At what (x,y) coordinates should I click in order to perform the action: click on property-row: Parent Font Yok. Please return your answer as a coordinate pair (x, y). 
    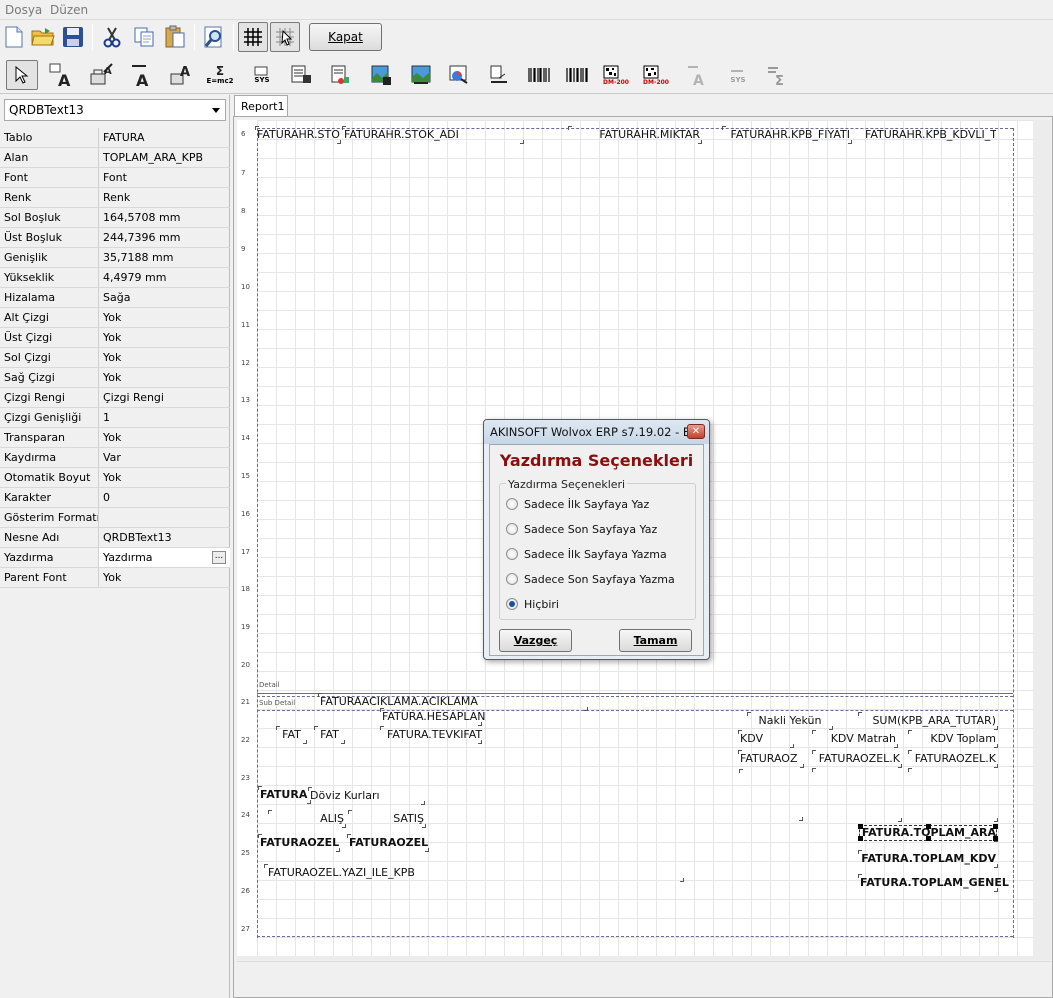
    Looking at the image, I should click on (115, 578).